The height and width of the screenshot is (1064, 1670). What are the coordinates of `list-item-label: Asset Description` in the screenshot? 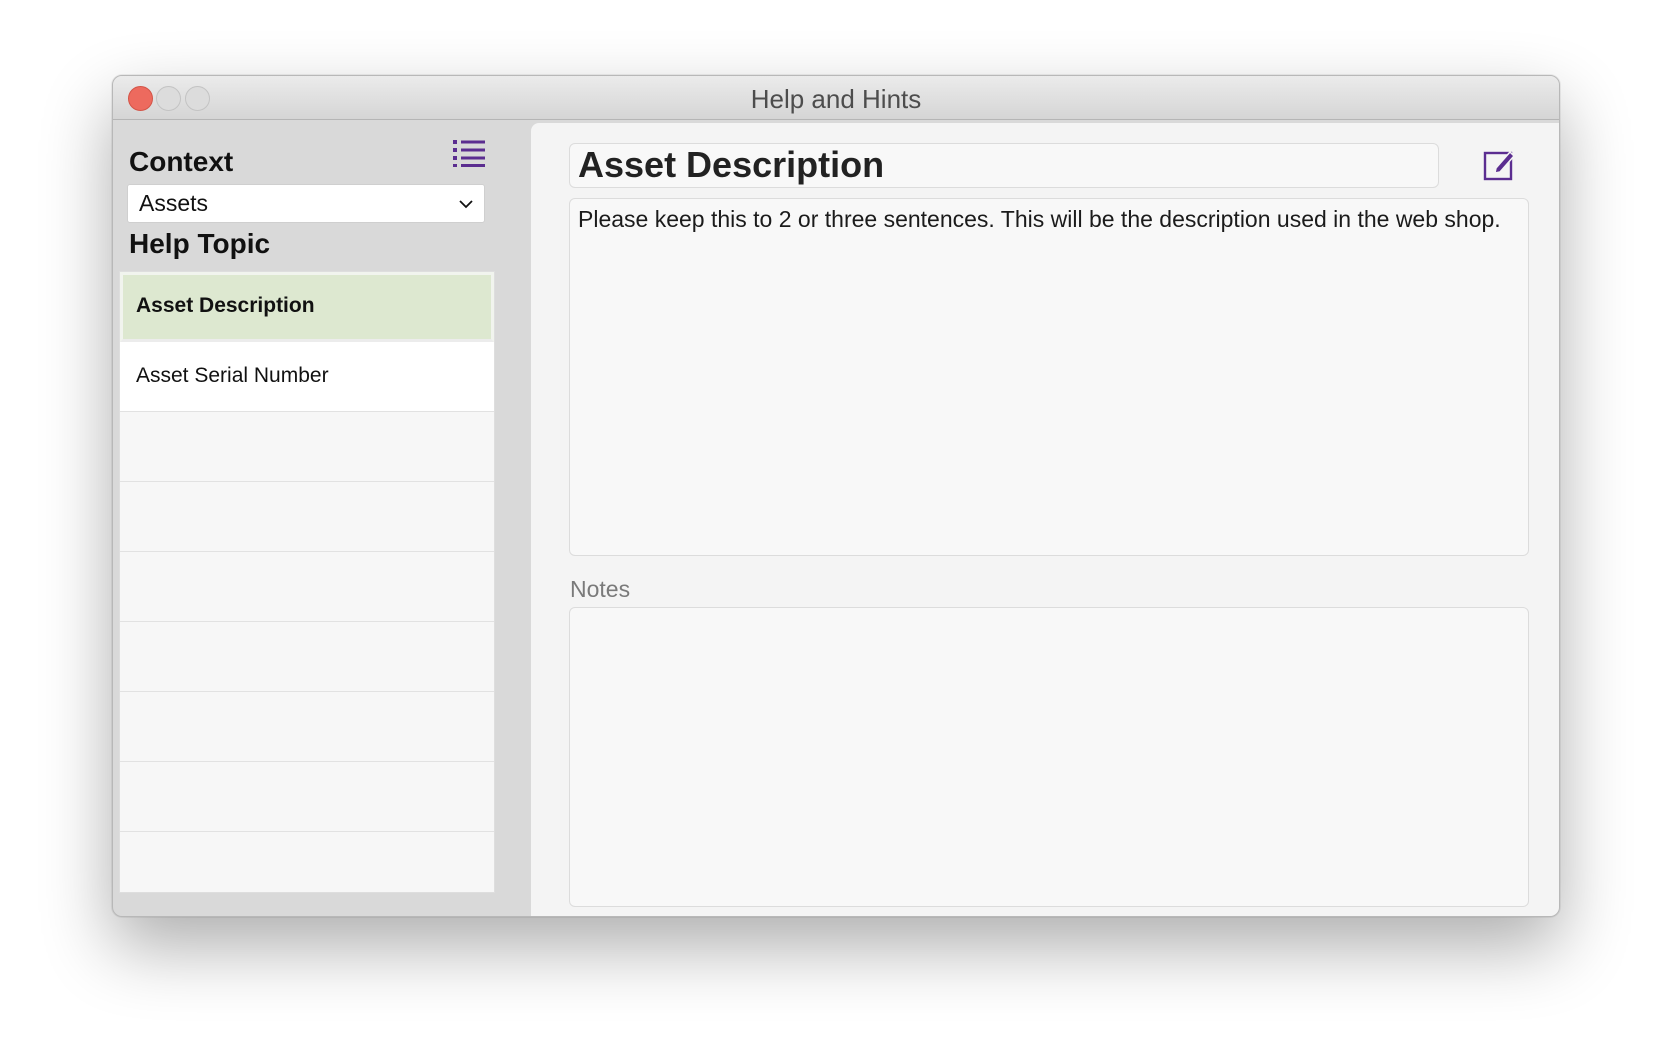 It's located at (225, 305).